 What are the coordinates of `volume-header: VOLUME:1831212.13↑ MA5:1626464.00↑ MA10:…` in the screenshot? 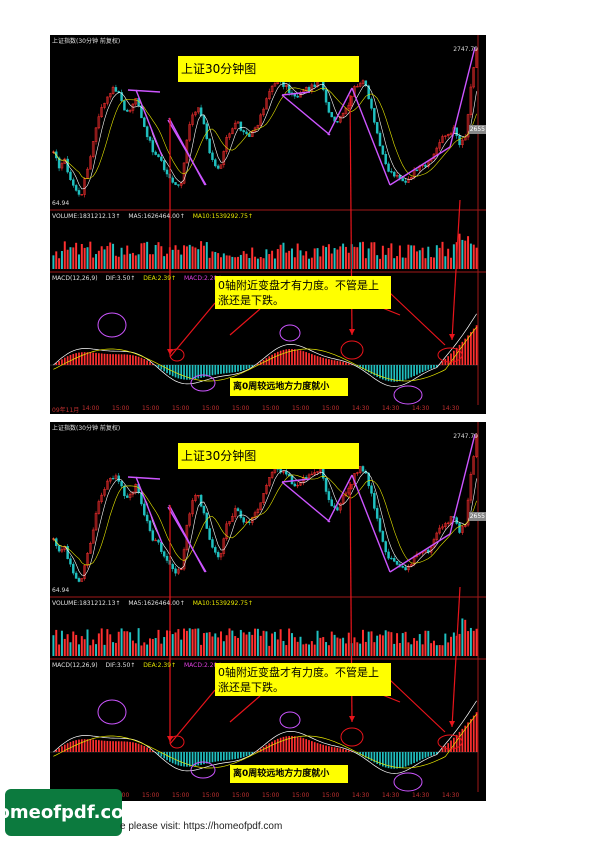 It's located at (155, 216).